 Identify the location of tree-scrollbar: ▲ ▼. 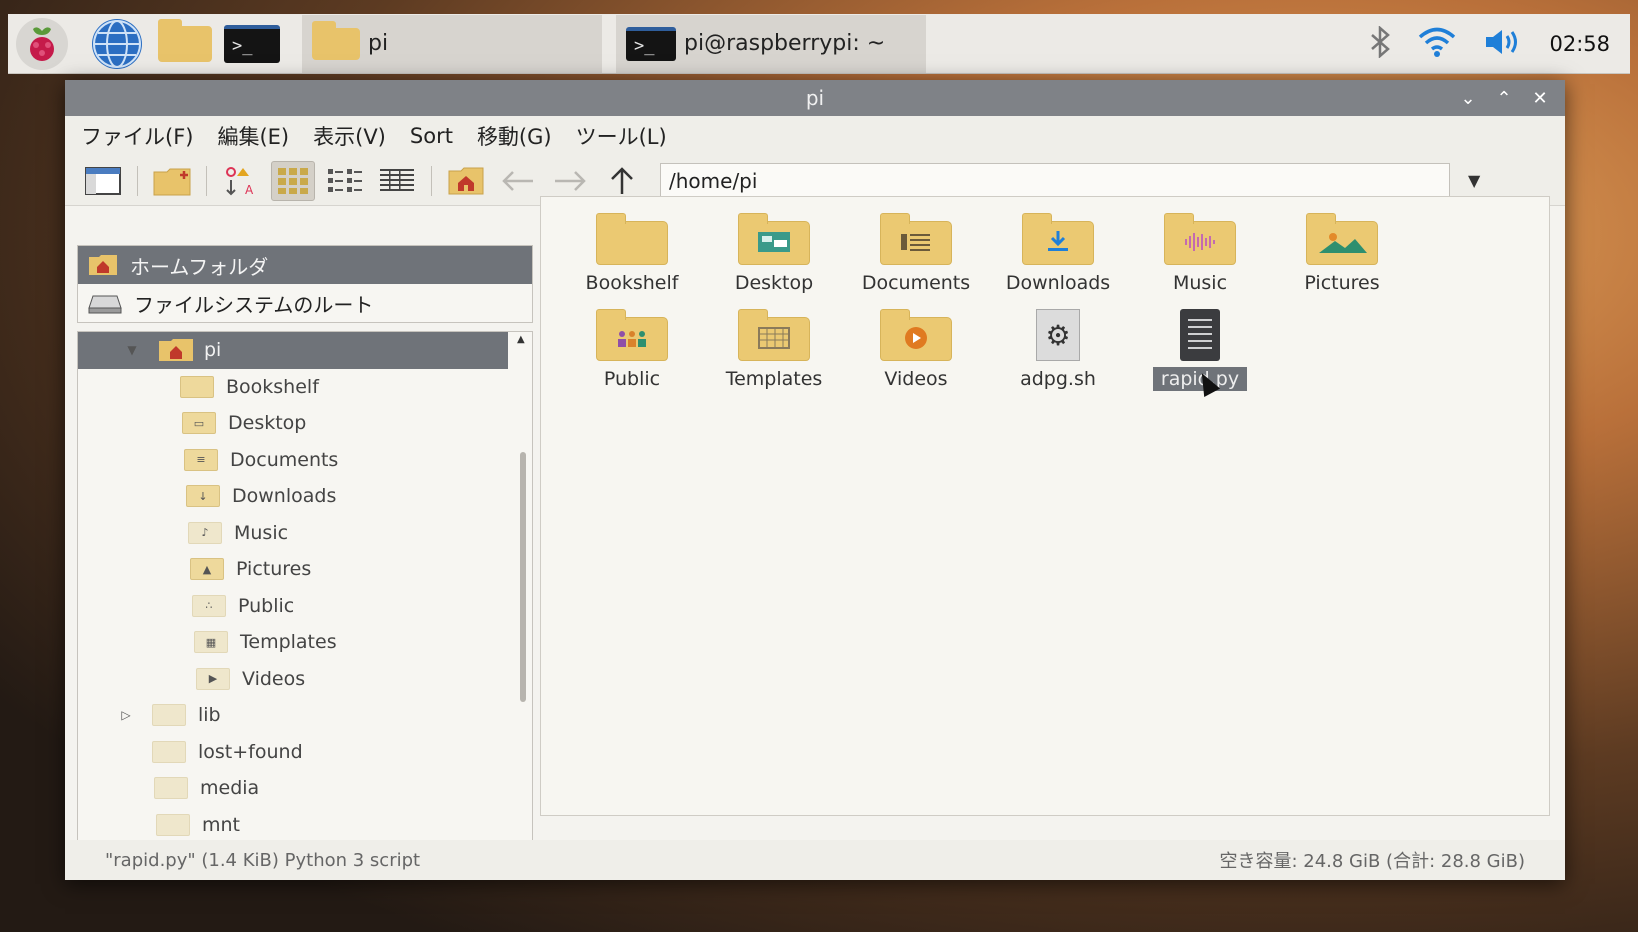
(523, 604).